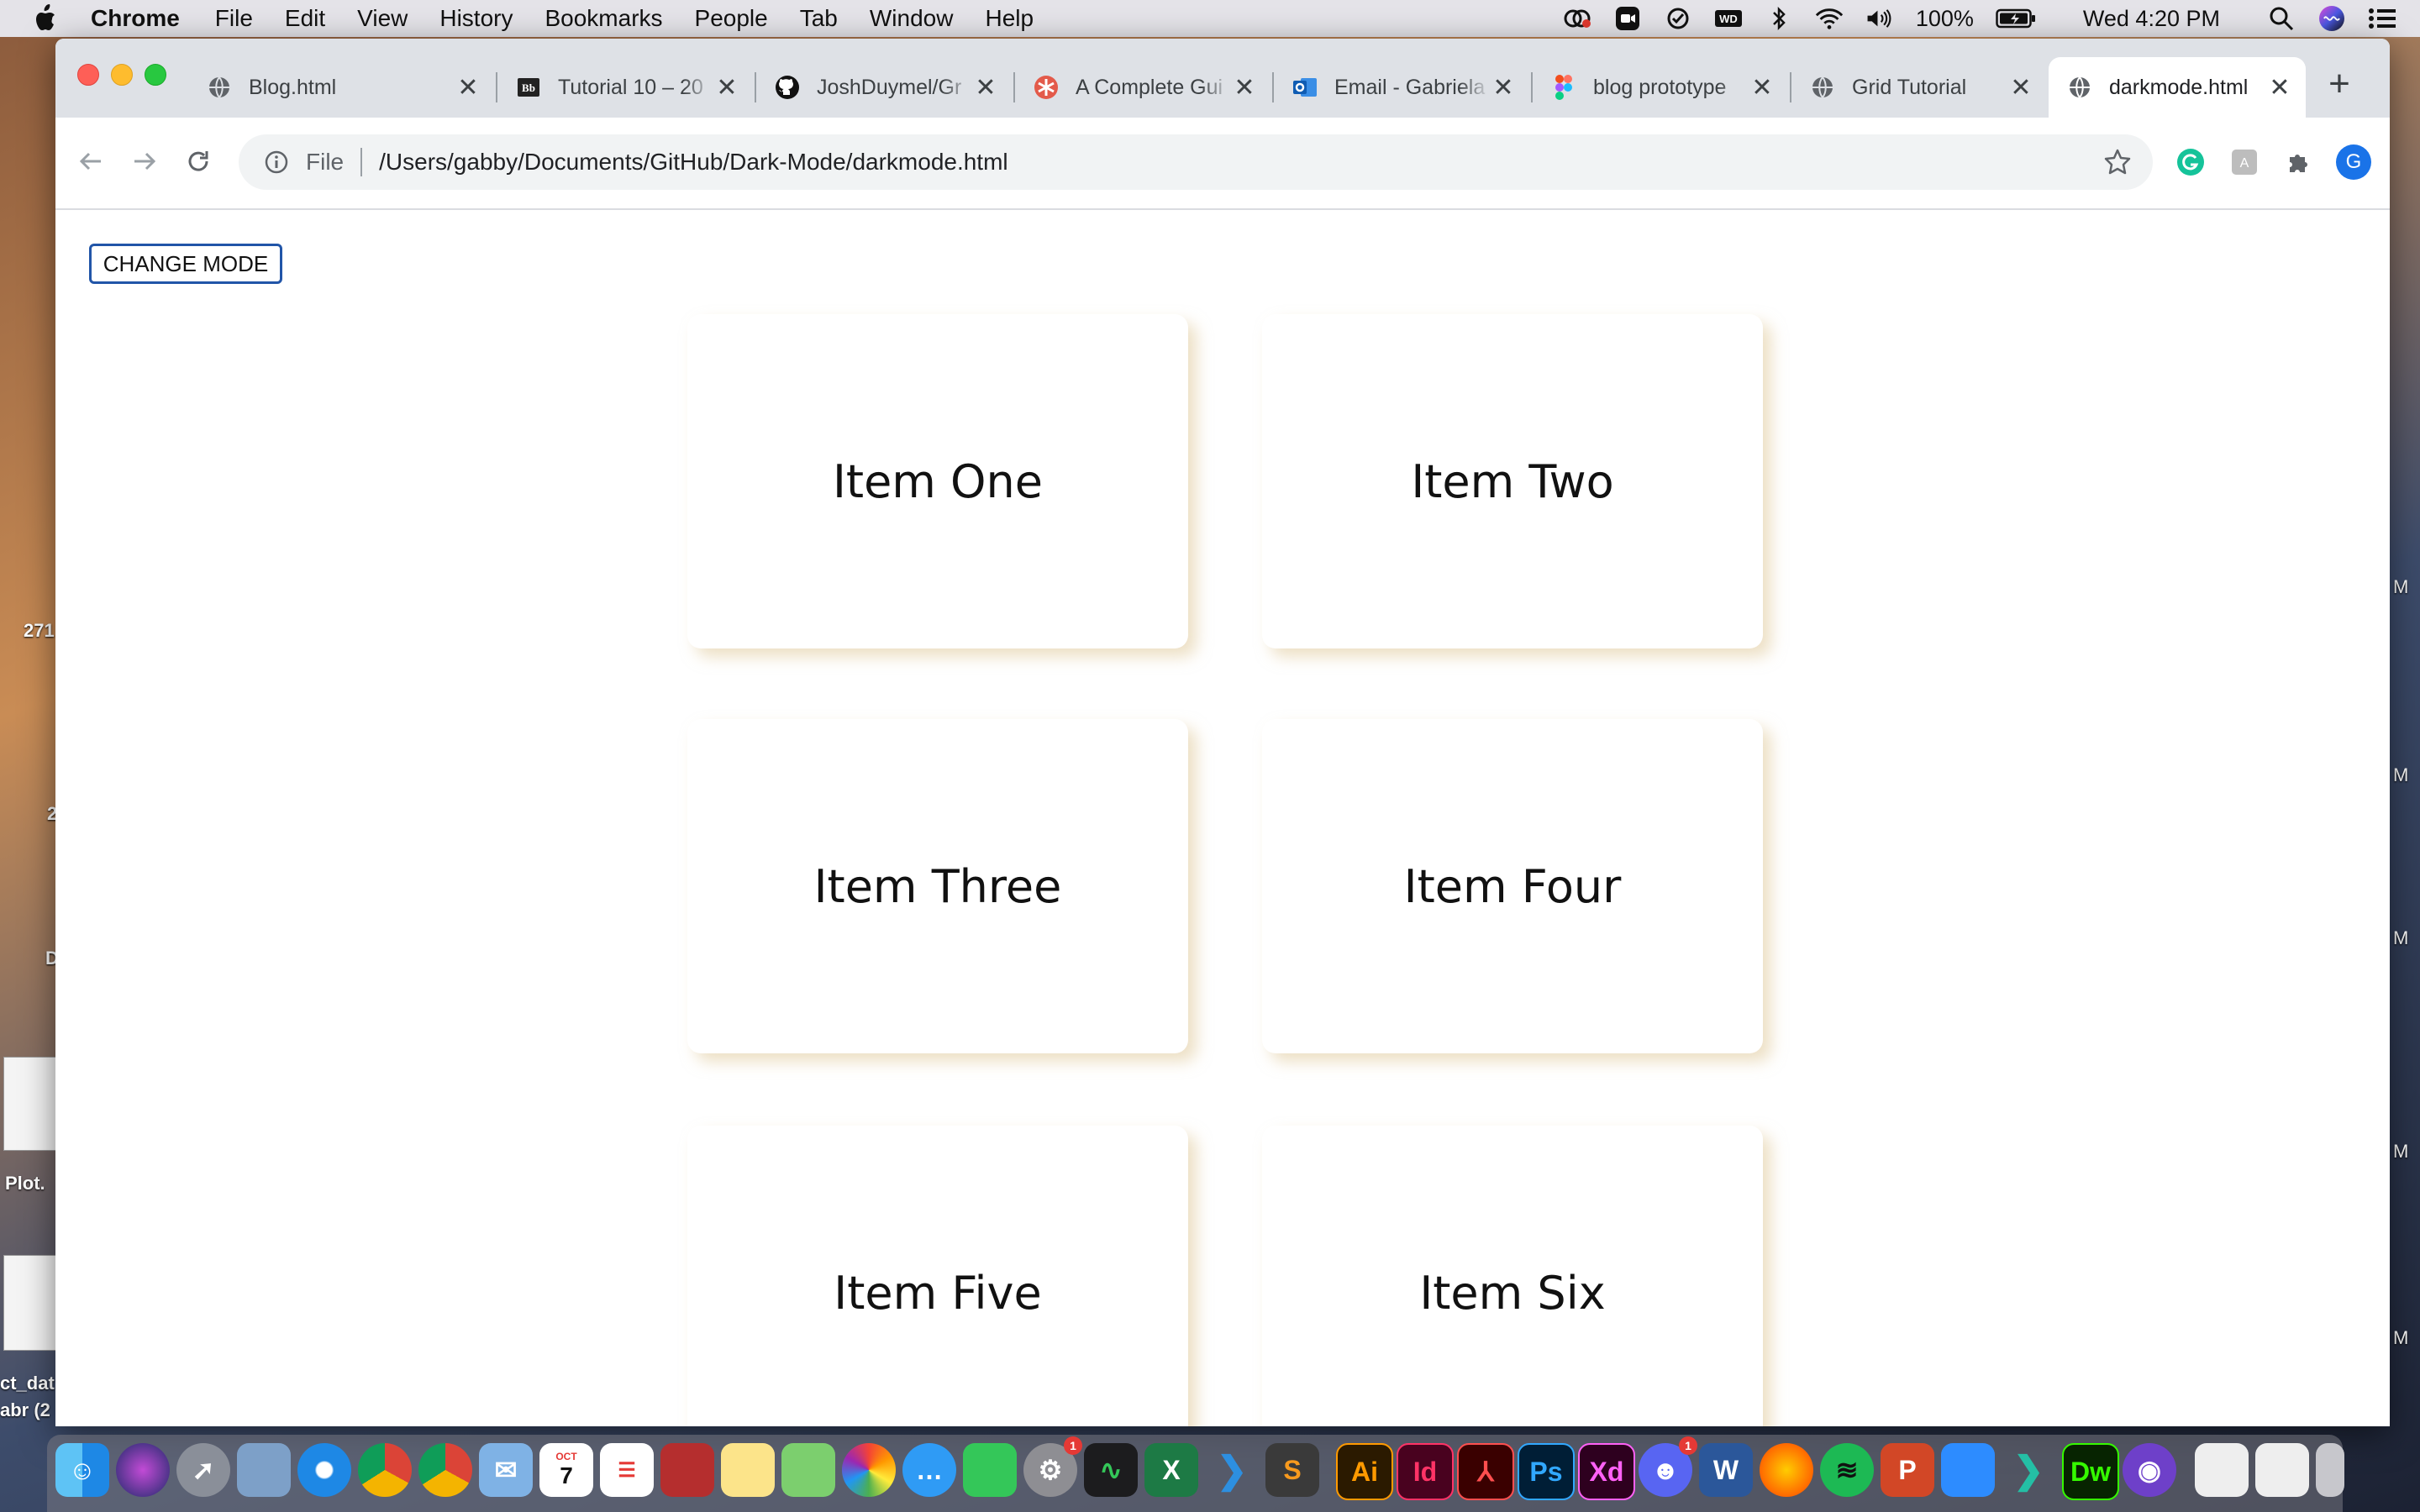 The image size is (2420, 1512). I want to click on photoshop-icon: Ps, so click(1546, 1471).